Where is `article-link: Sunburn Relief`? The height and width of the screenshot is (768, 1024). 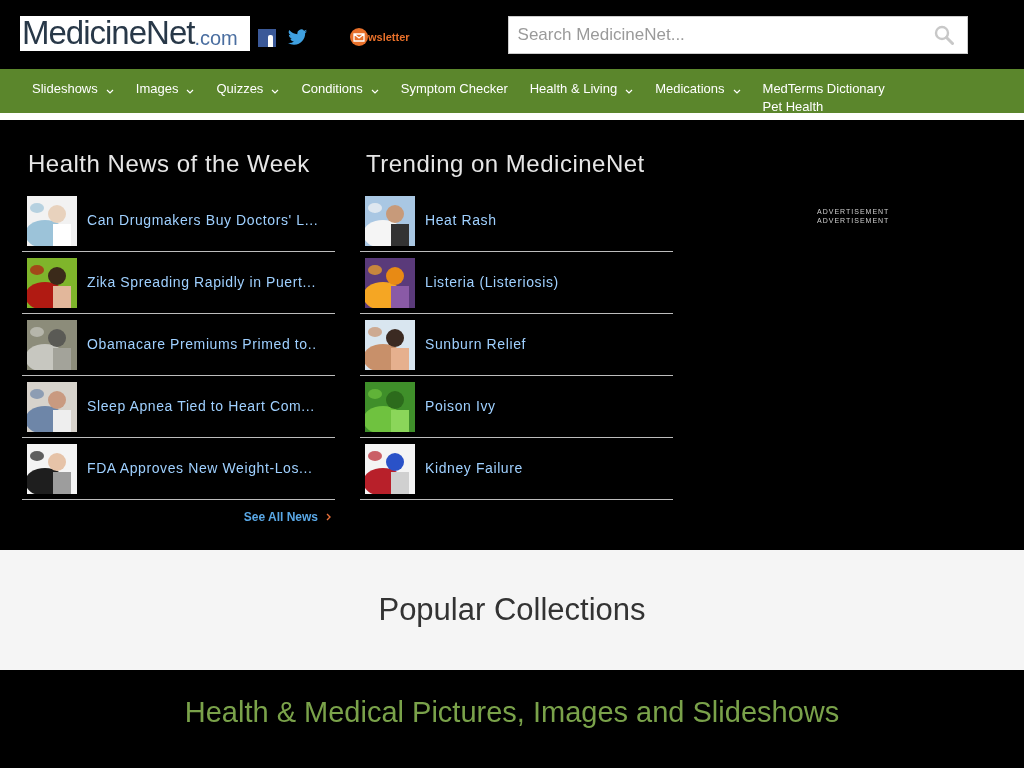 article-link: Sunburn Relief is located at coordinates (516, 345).